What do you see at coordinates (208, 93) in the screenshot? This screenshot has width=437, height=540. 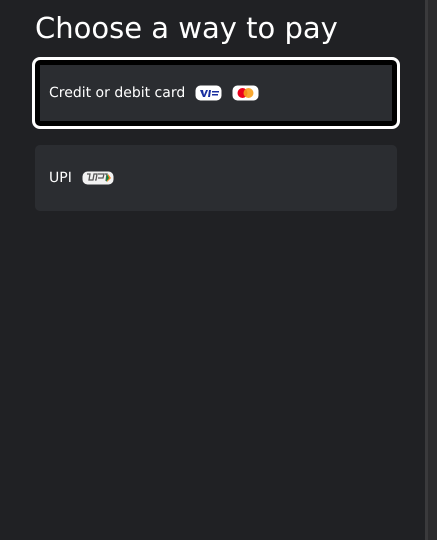 I see `visa-logo-icon` at bounding box center [208, 93].